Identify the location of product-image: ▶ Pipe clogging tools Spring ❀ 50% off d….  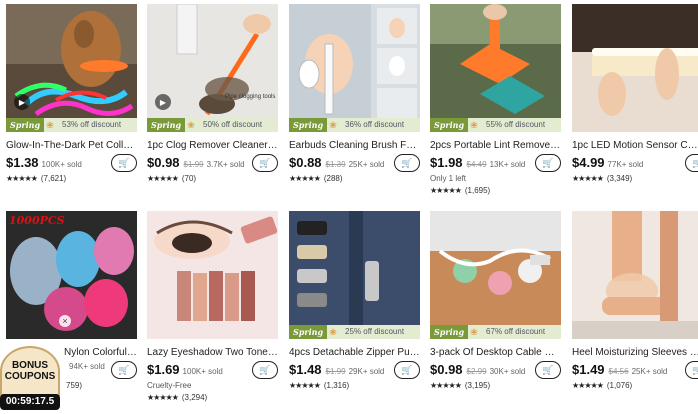
(212, 68).